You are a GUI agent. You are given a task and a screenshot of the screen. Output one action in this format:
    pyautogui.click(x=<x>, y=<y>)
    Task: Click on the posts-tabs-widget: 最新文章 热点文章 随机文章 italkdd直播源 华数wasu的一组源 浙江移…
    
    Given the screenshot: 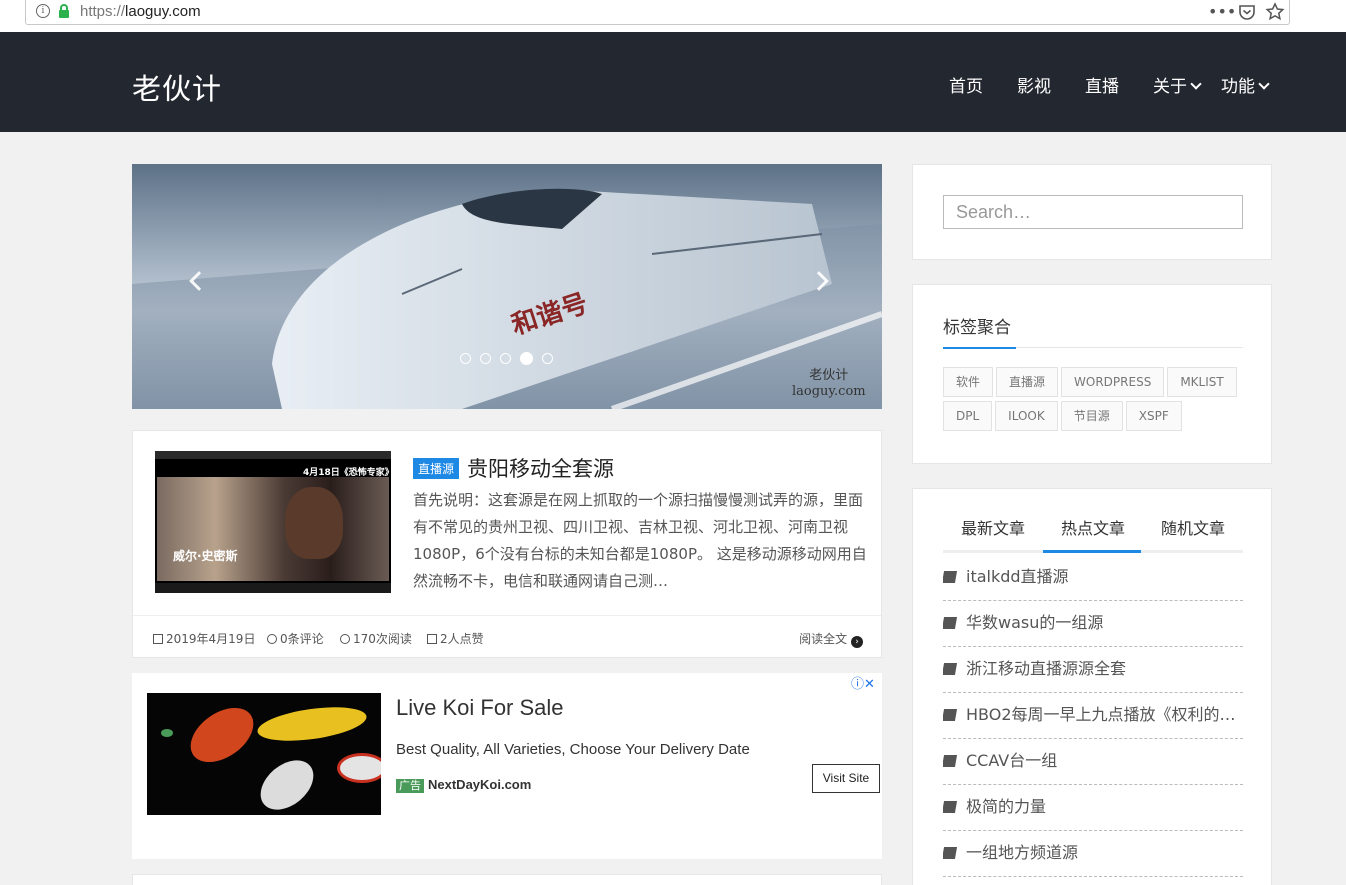 What is the action you would take?
    pyautogui.click(x=1092, y=686)
    